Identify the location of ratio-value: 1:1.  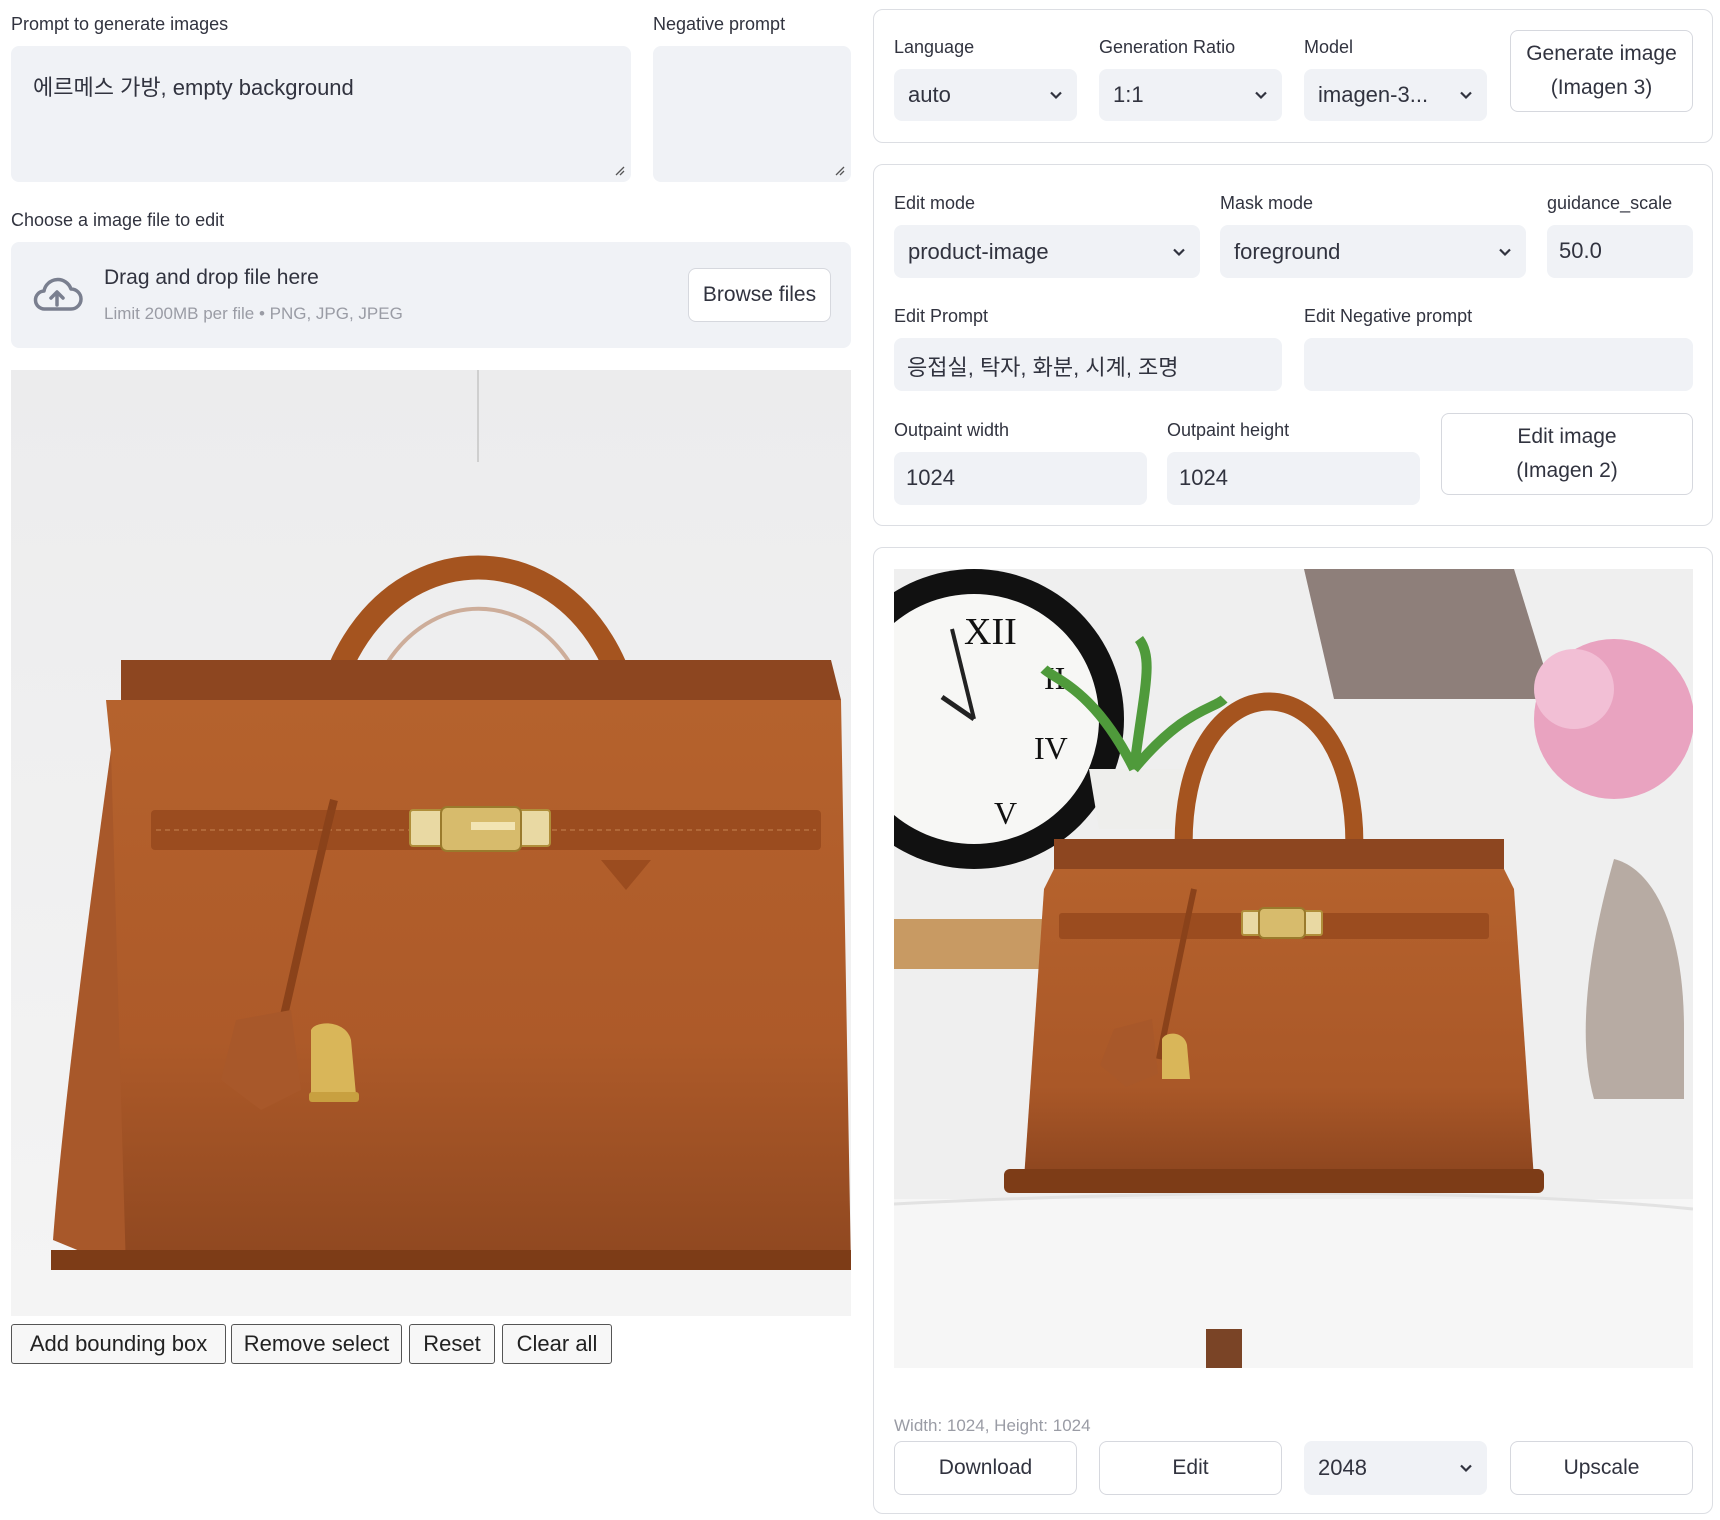
(1128, 94).